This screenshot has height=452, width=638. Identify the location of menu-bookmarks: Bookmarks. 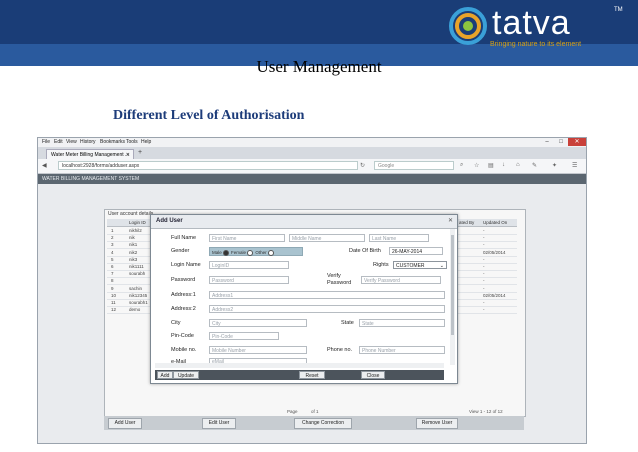
(112, 142).